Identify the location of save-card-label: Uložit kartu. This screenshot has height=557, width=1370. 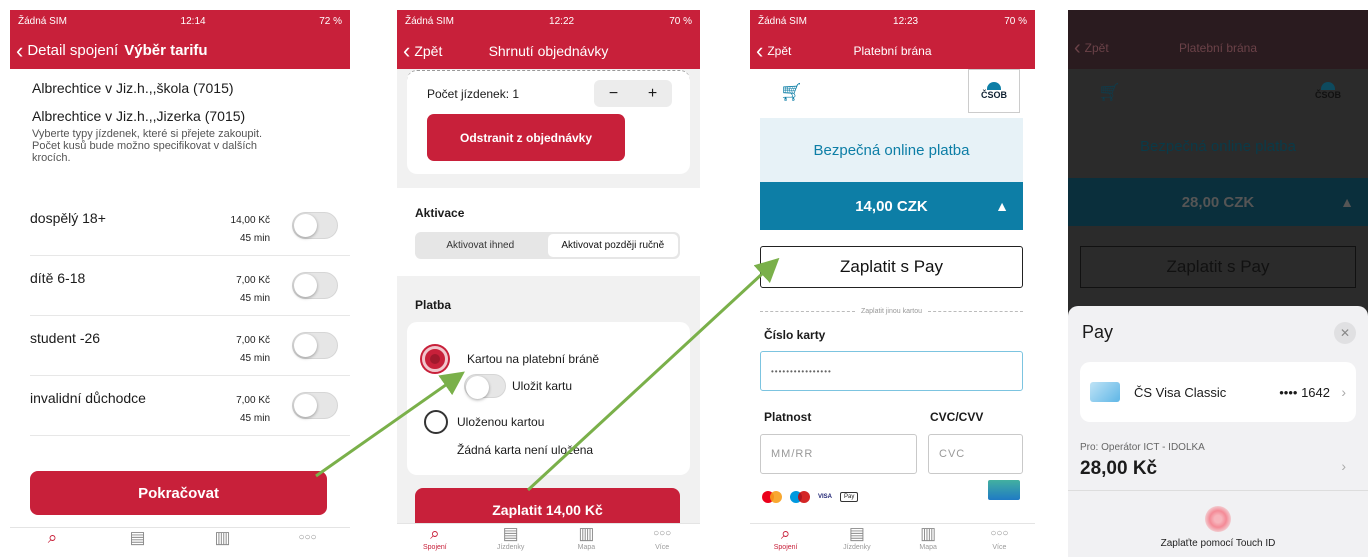
(542, 386).